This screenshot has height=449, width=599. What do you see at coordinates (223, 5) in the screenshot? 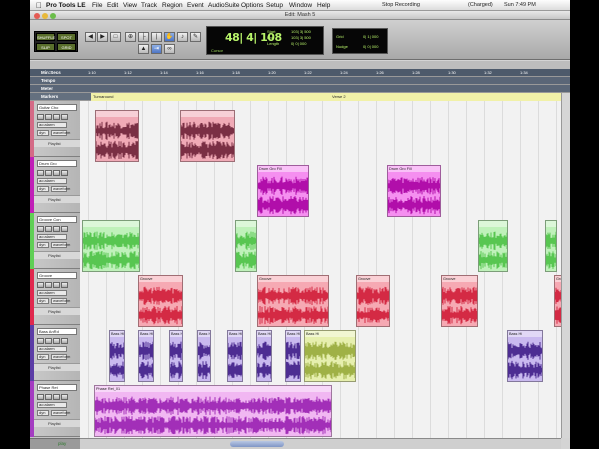
I see `menu-audiosuite: AudioSuite` at bounding box center [223, 5].